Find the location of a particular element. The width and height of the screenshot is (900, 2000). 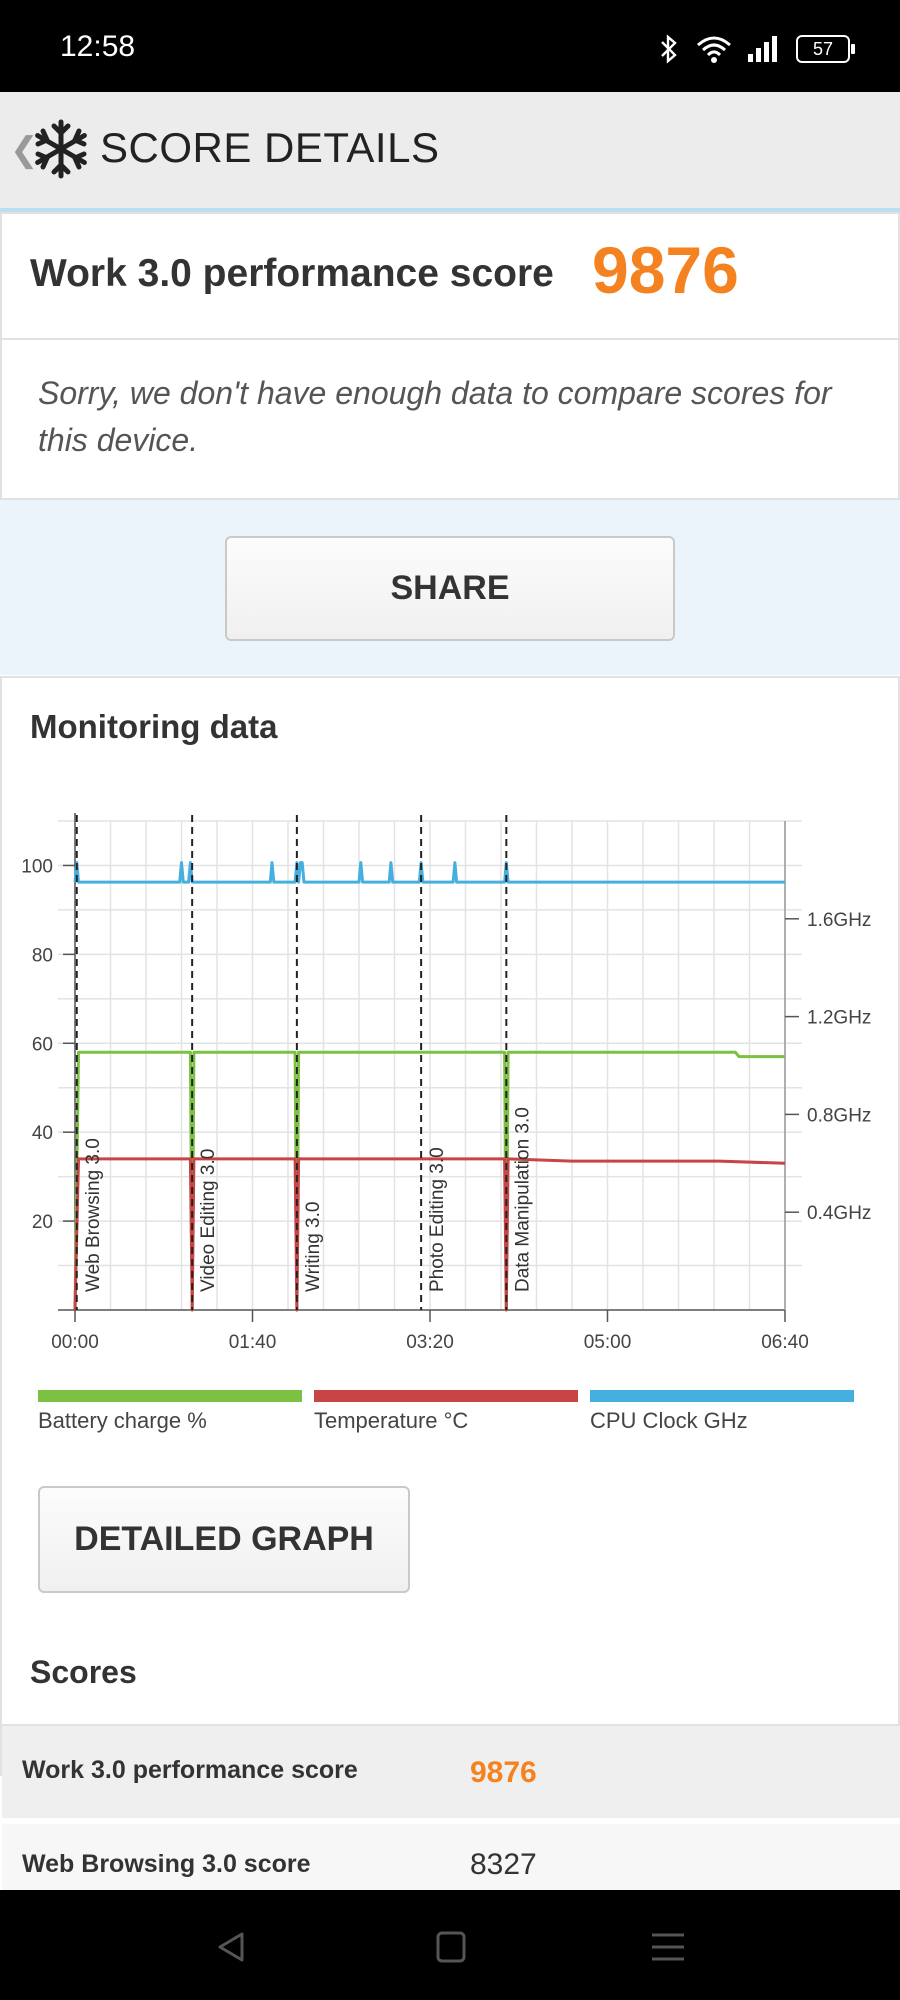

score-row: Work 3.0 performance score 9876 is located at coordinates (451, 1772).